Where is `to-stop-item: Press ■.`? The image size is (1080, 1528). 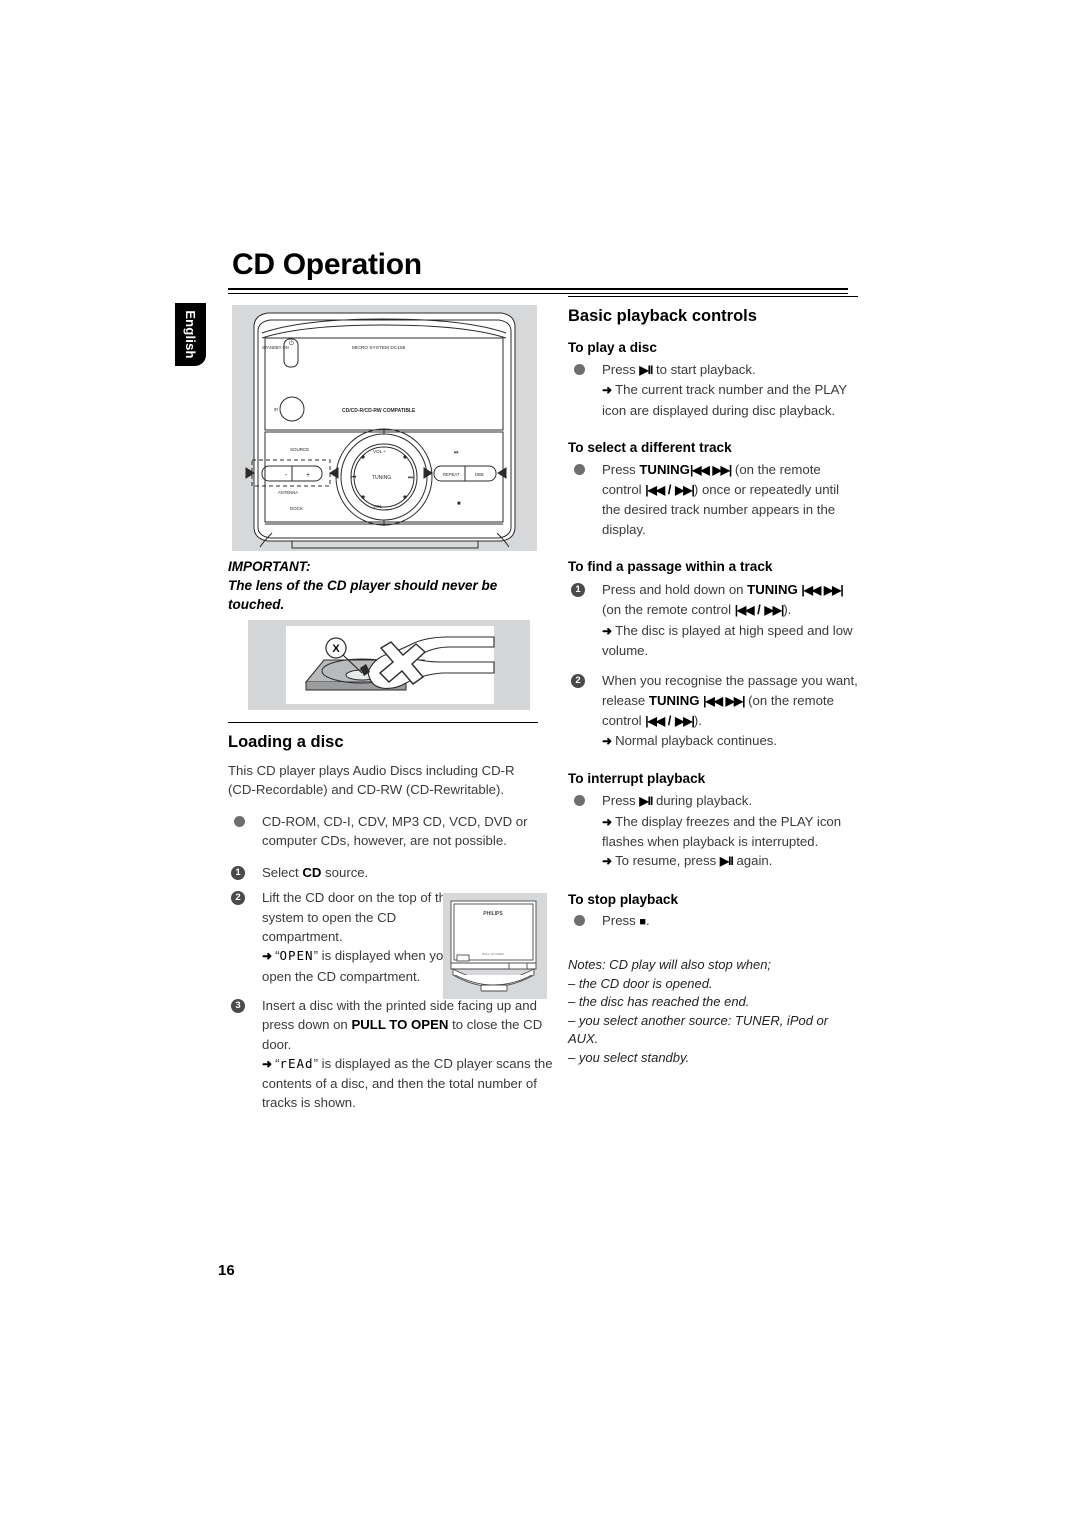
to-stop-item: Press ■. is located at coordinates (713, 921).